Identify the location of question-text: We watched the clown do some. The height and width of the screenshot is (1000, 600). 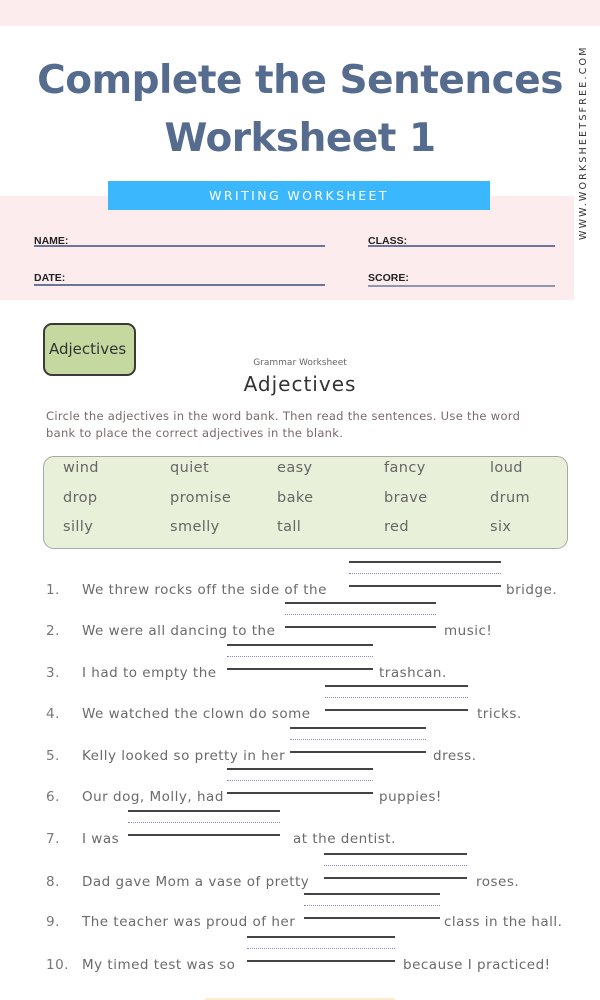
(196, 714).